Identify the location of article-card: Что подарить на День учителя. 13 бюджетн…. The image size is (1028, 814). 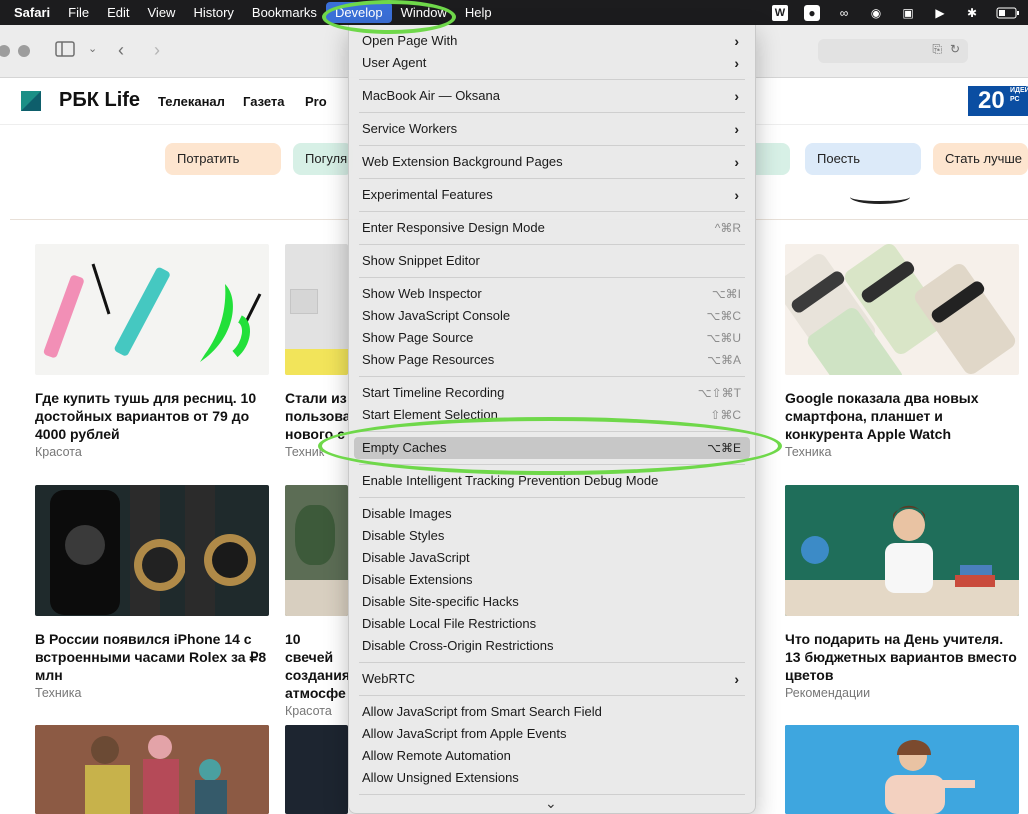
(902, 592).